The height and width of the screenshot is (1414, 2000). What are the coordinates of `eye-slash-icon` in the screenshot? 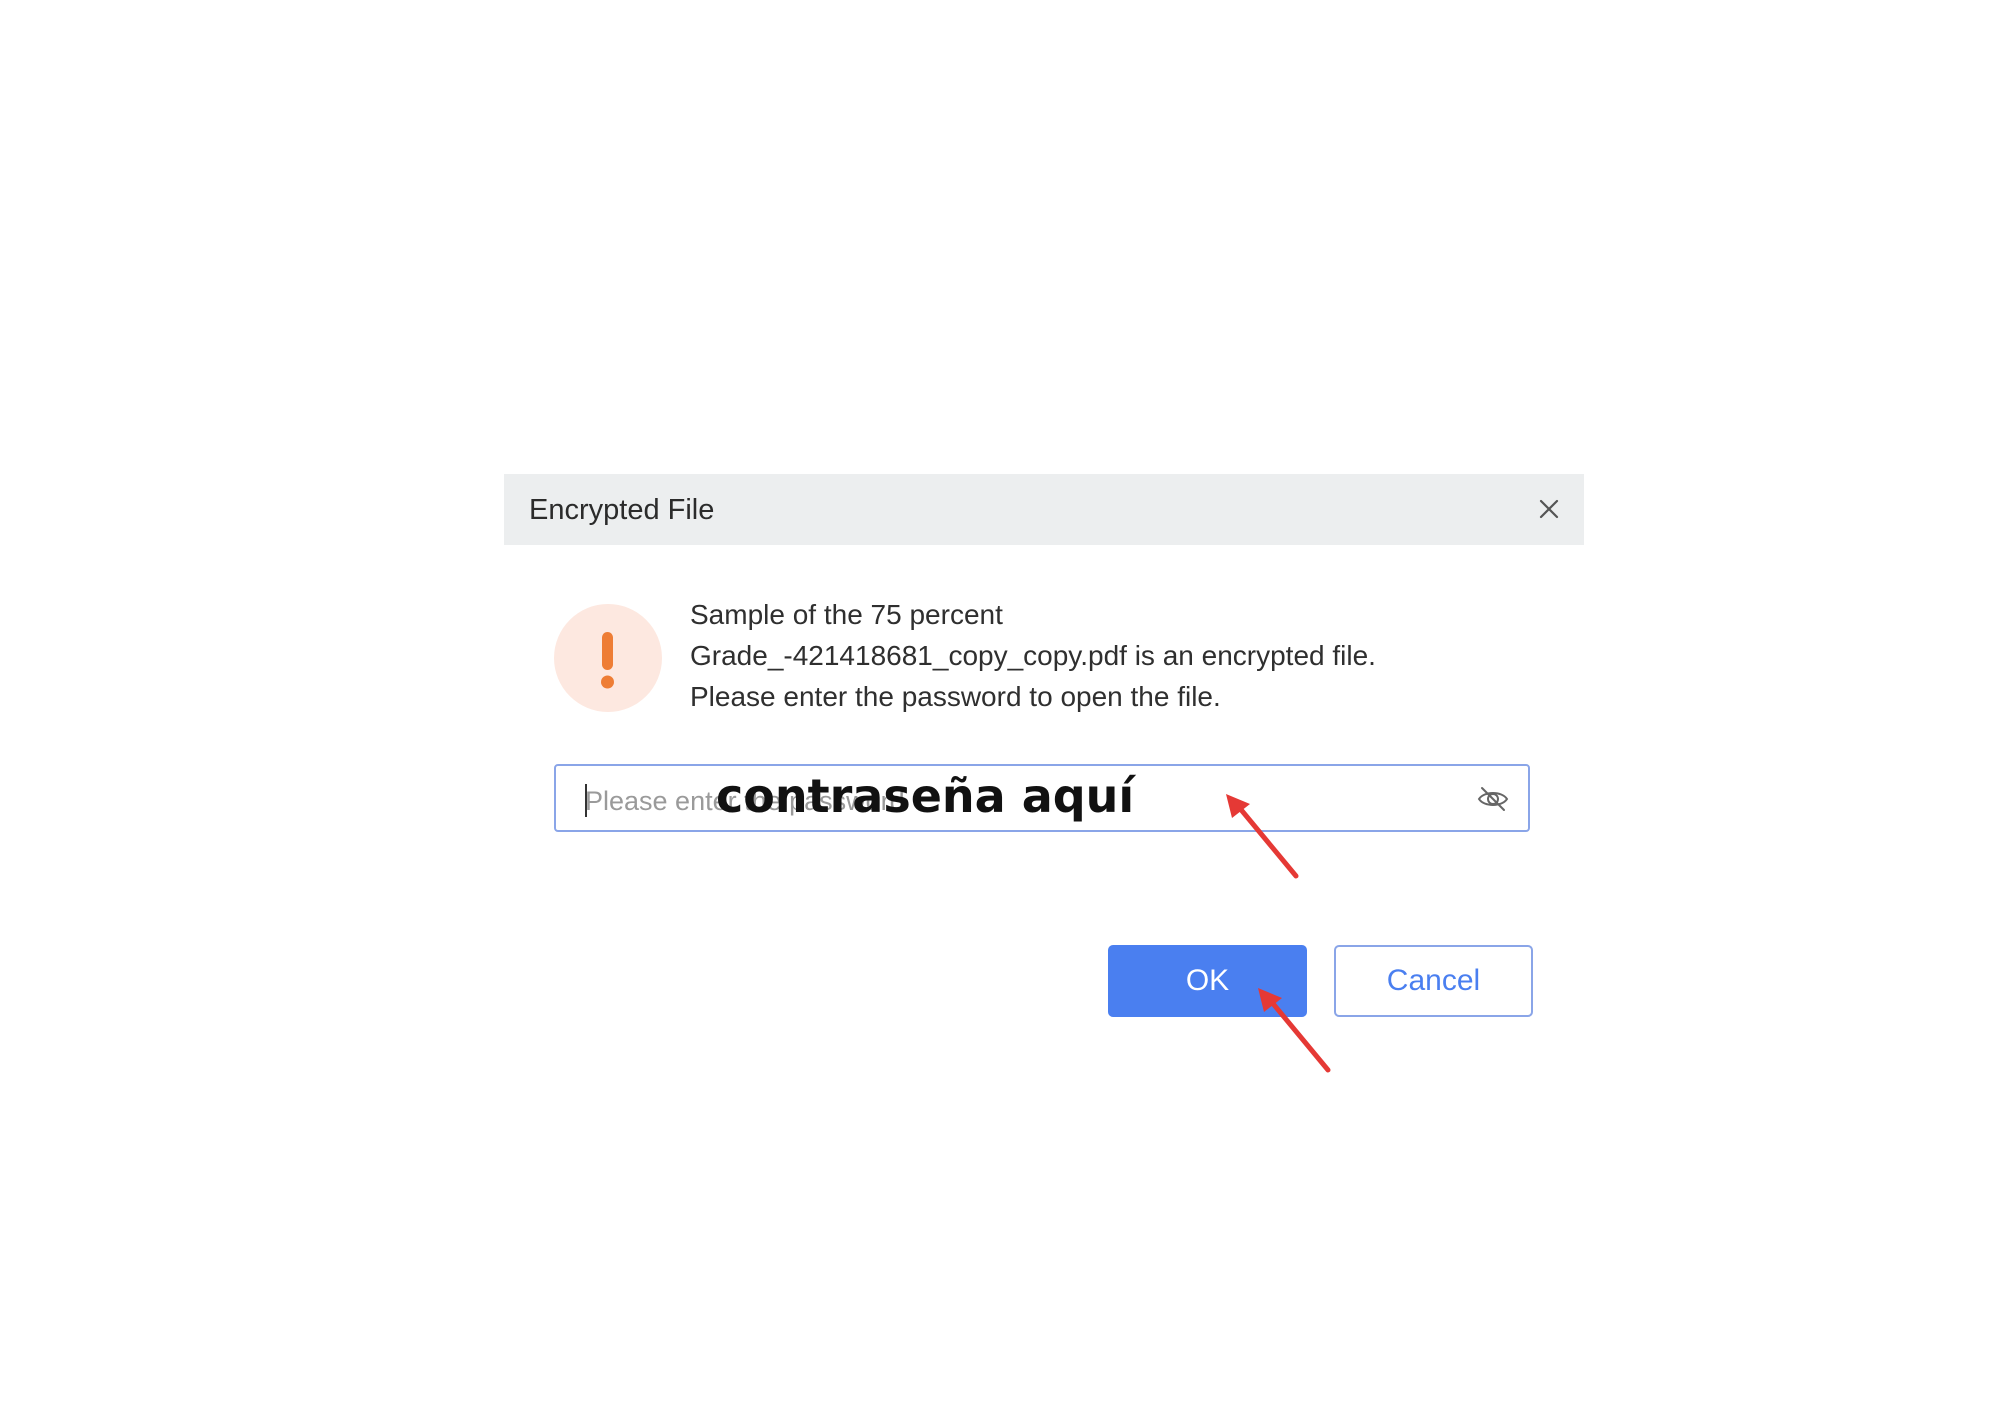 It's located at (1493, 799).